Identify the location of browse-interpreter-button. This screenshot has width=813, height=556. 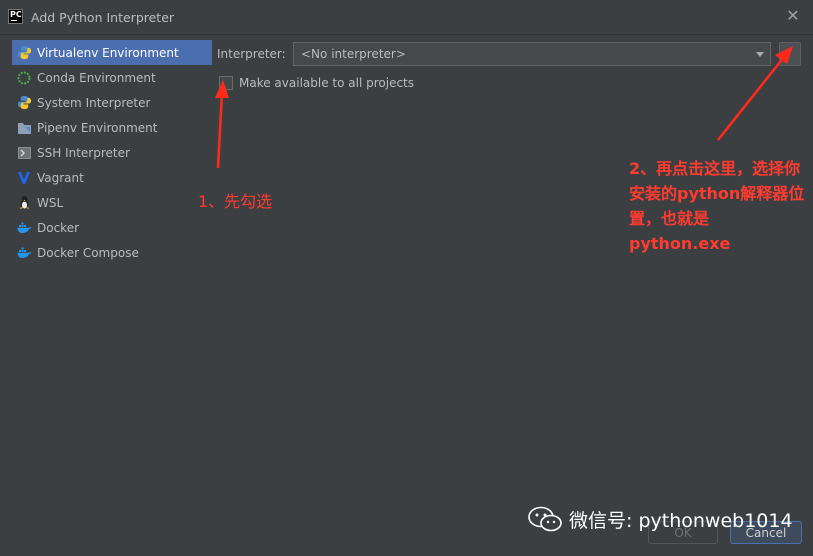
(790, 54).